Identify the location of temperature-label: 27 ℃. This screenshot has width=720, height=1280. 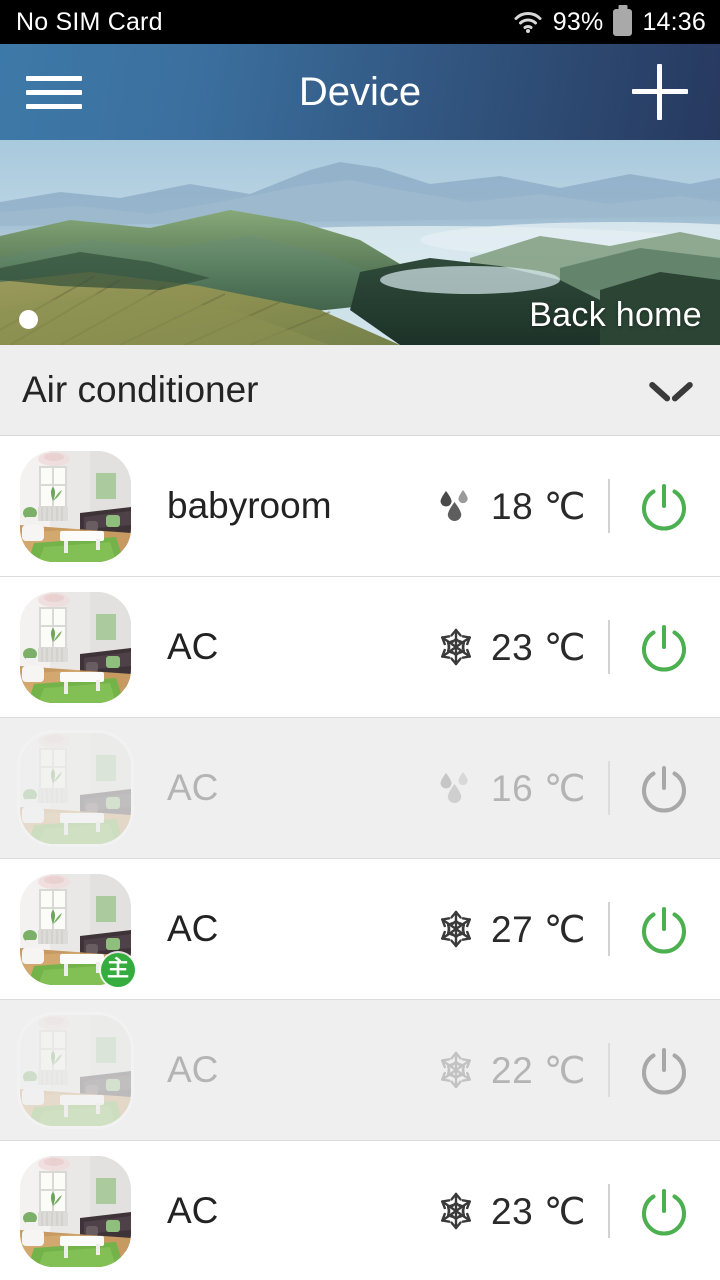
(538, 929).